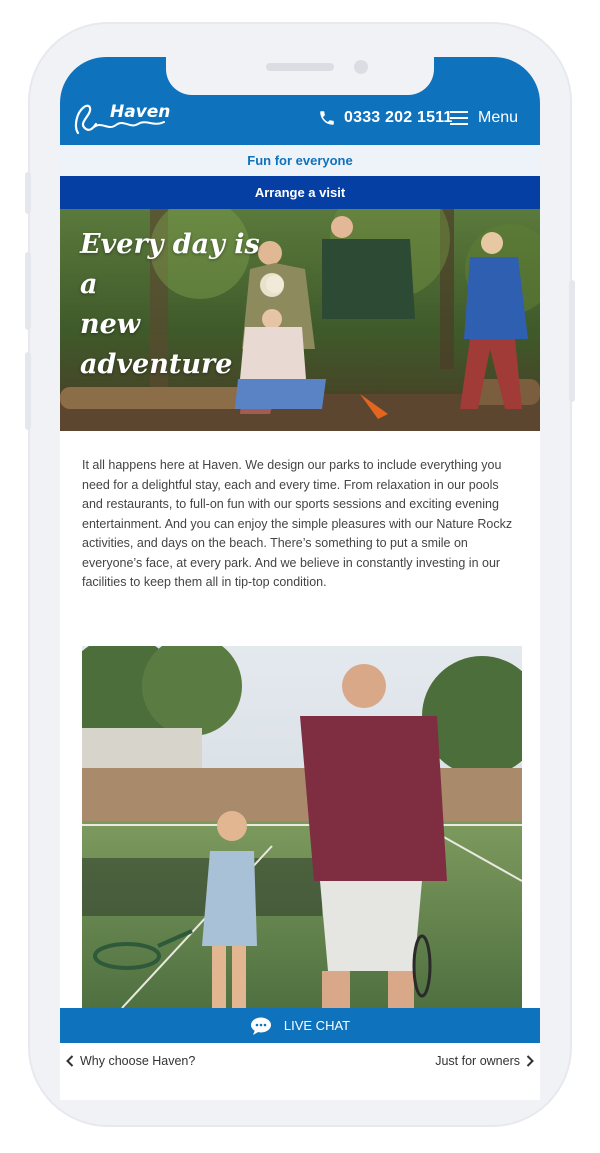 Image resolution: width=600 pixels, height=1153 pixels. What do you see at coordinates (530, 1061) in the screenshot?
I see `chevron-right-icon` at bounding box center [530, 1061].